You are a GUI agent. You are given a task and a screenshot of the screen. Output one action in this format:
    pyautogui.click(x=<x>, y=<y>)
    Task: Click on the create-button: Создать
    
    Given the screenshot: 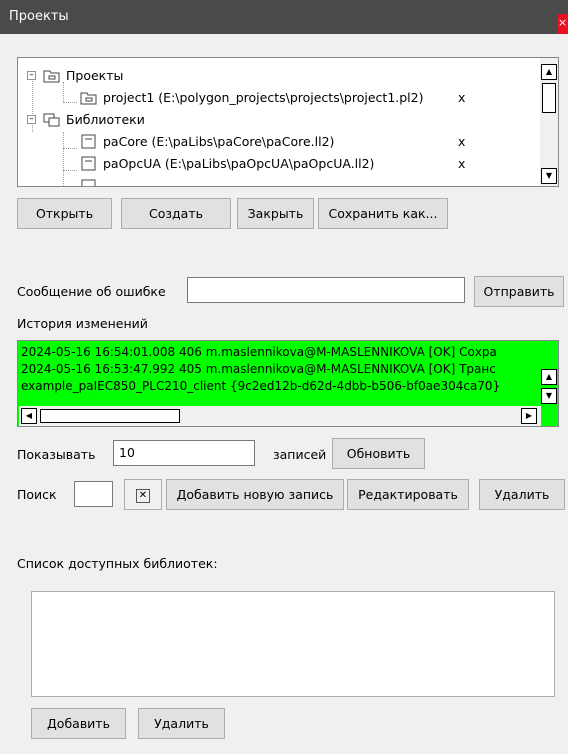 What is the action you would take?
    pyautogui.click(x=176, y=213)
    